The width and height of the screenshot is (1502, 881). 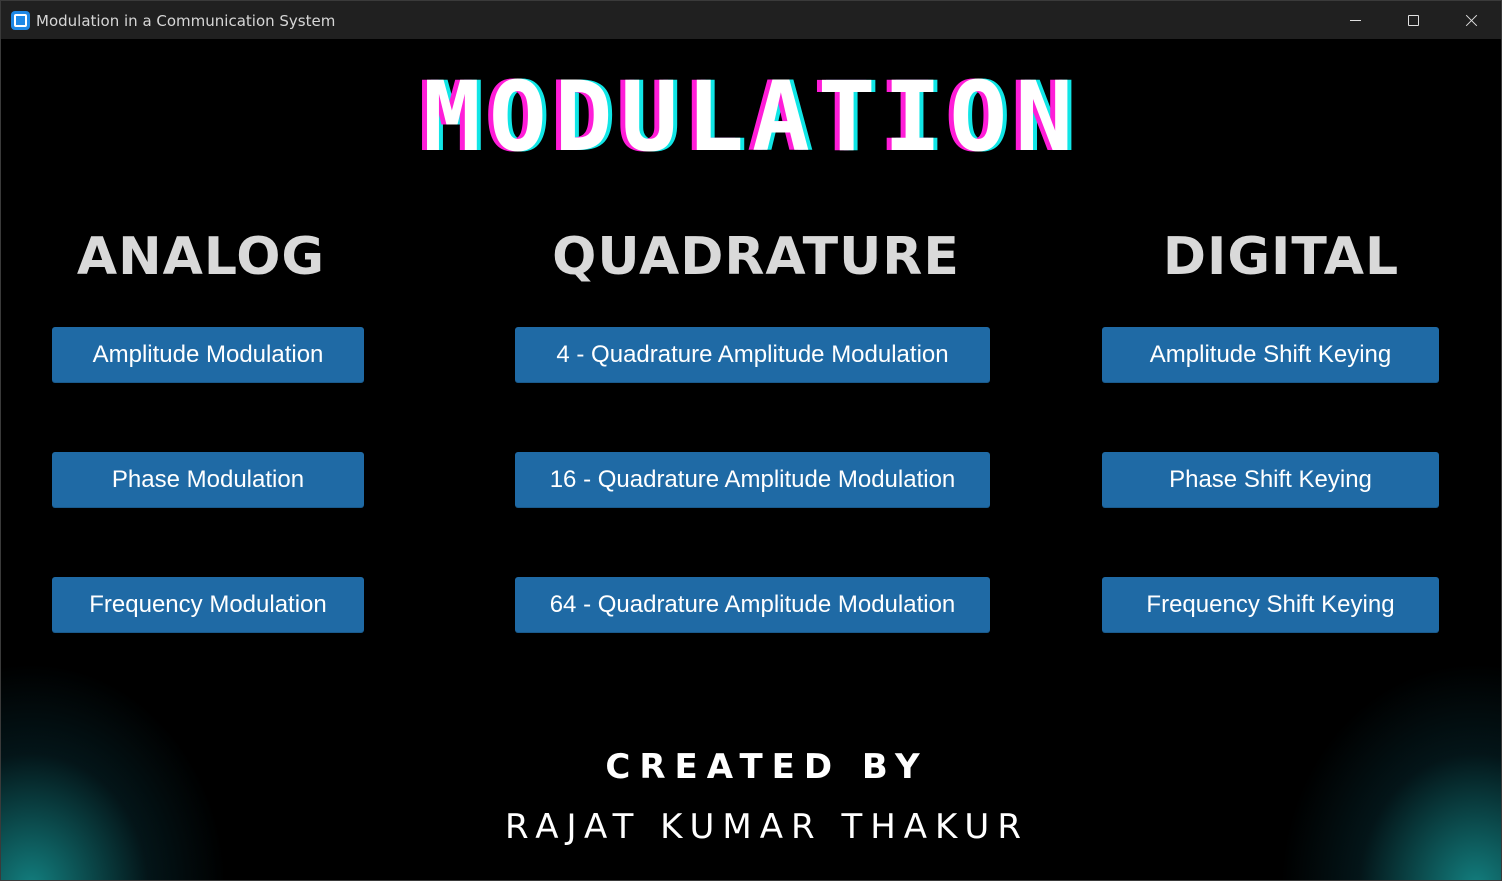 I want to click on amplitude-modulation-button: Amplitude Modulation, so click(x=208, y=355).